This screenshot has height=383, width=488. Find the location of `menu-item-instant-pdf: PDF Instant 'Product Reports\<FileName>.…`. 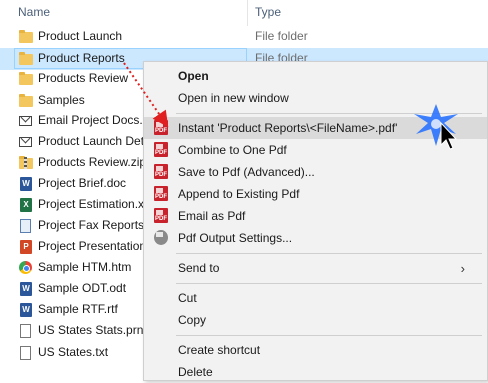

menu-item-instant-pdf: PDF Instant 'Product Reports\<FileName>.… is located at coordinates (315, 128).